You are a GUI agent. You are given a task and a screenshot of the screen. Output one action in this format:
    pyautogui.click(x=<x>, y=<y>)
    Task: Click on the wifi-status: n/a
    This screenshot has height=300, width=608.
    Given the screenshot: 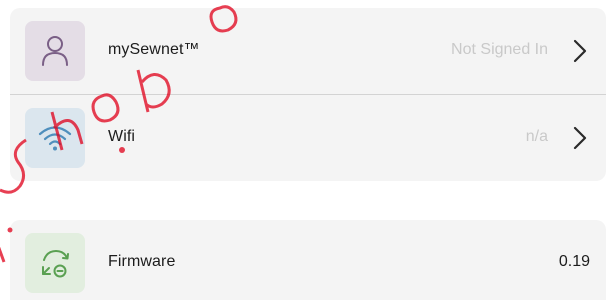 What is the action you would take?
    pyautogui.click(x=536, y=136)
    